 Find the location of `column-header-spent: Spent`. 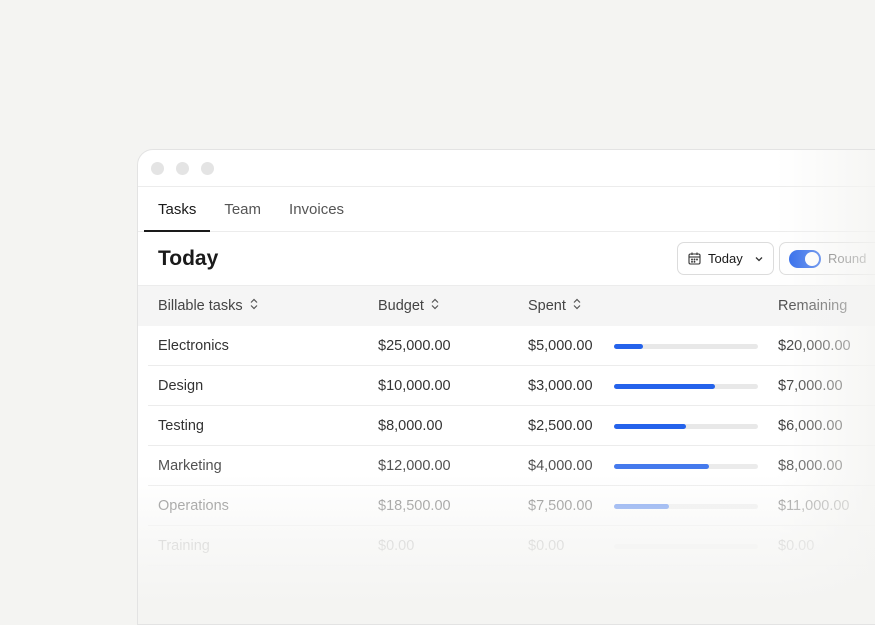

column-header-spent: Spent is located at coordinates (555, 306).